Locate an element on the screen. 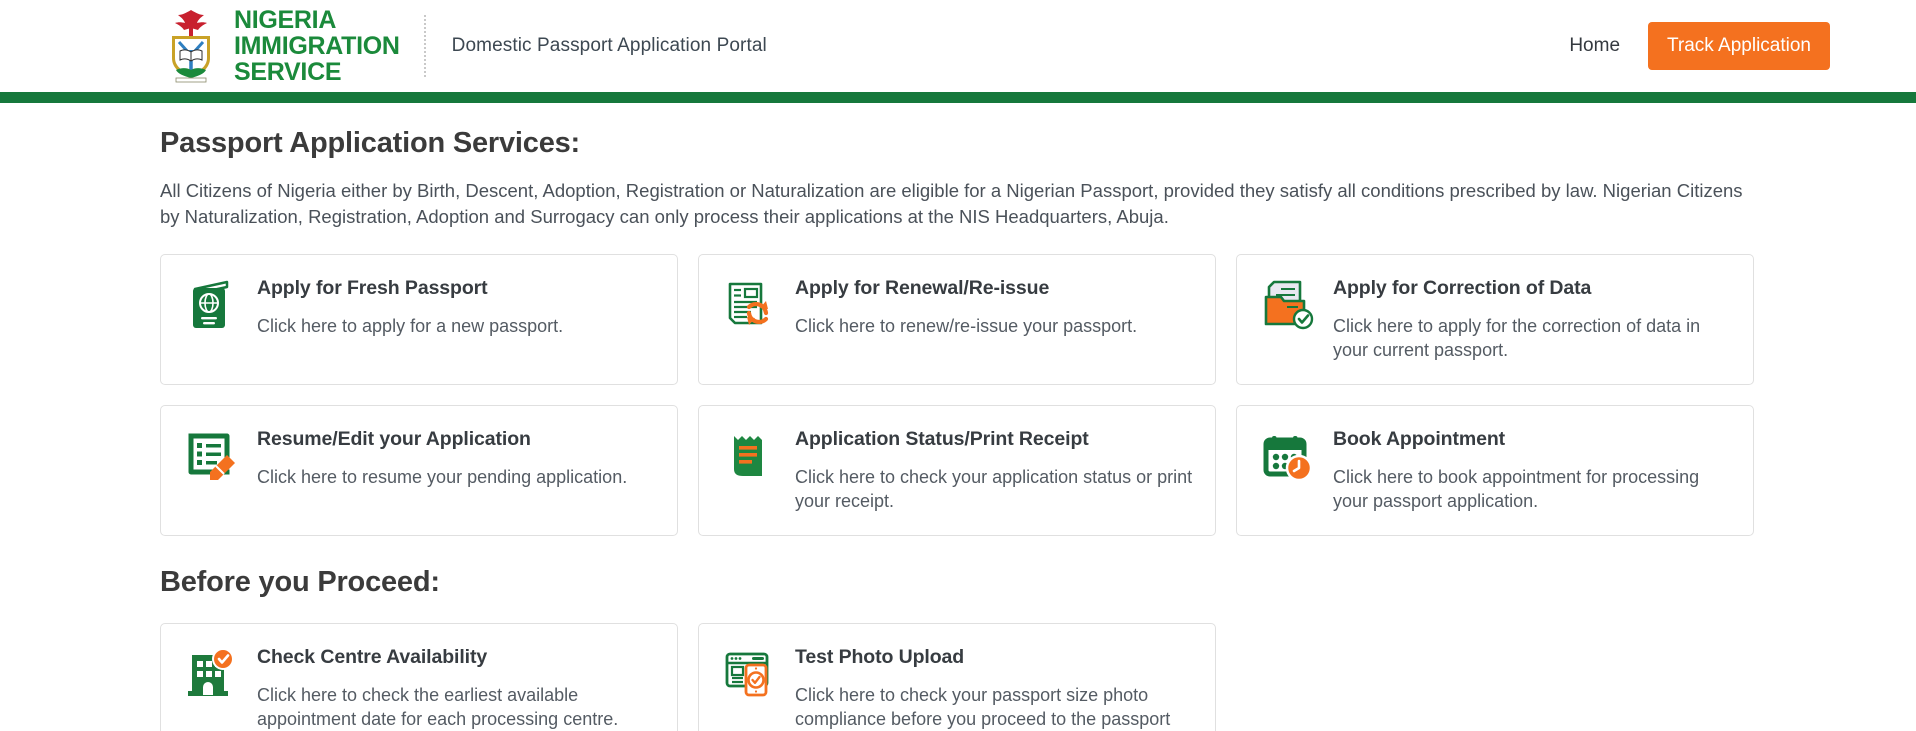 This screenshot has height=731, width=1916. brand-line-1: NIGERIA is located at coordinates (285, 20).